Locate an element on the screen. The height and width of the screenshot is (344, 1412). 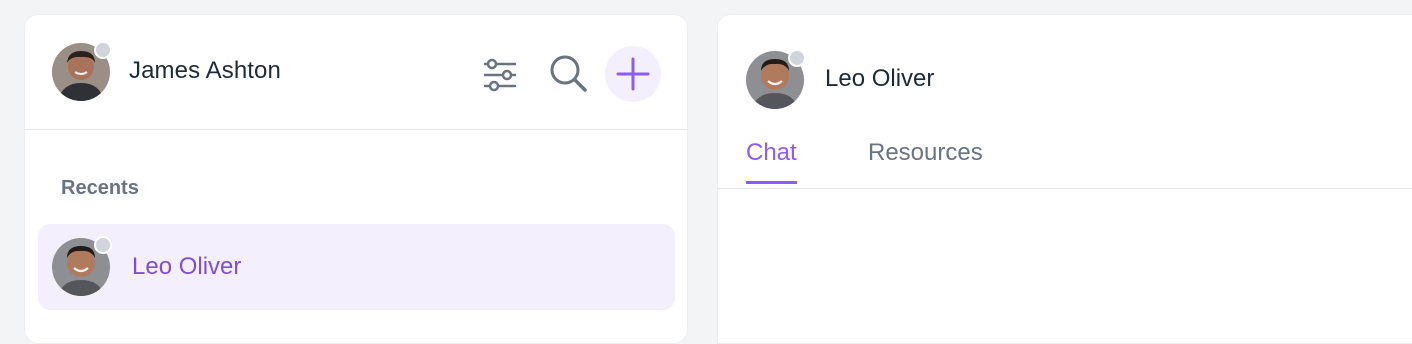
search-button is located at coordinates (568, 73).